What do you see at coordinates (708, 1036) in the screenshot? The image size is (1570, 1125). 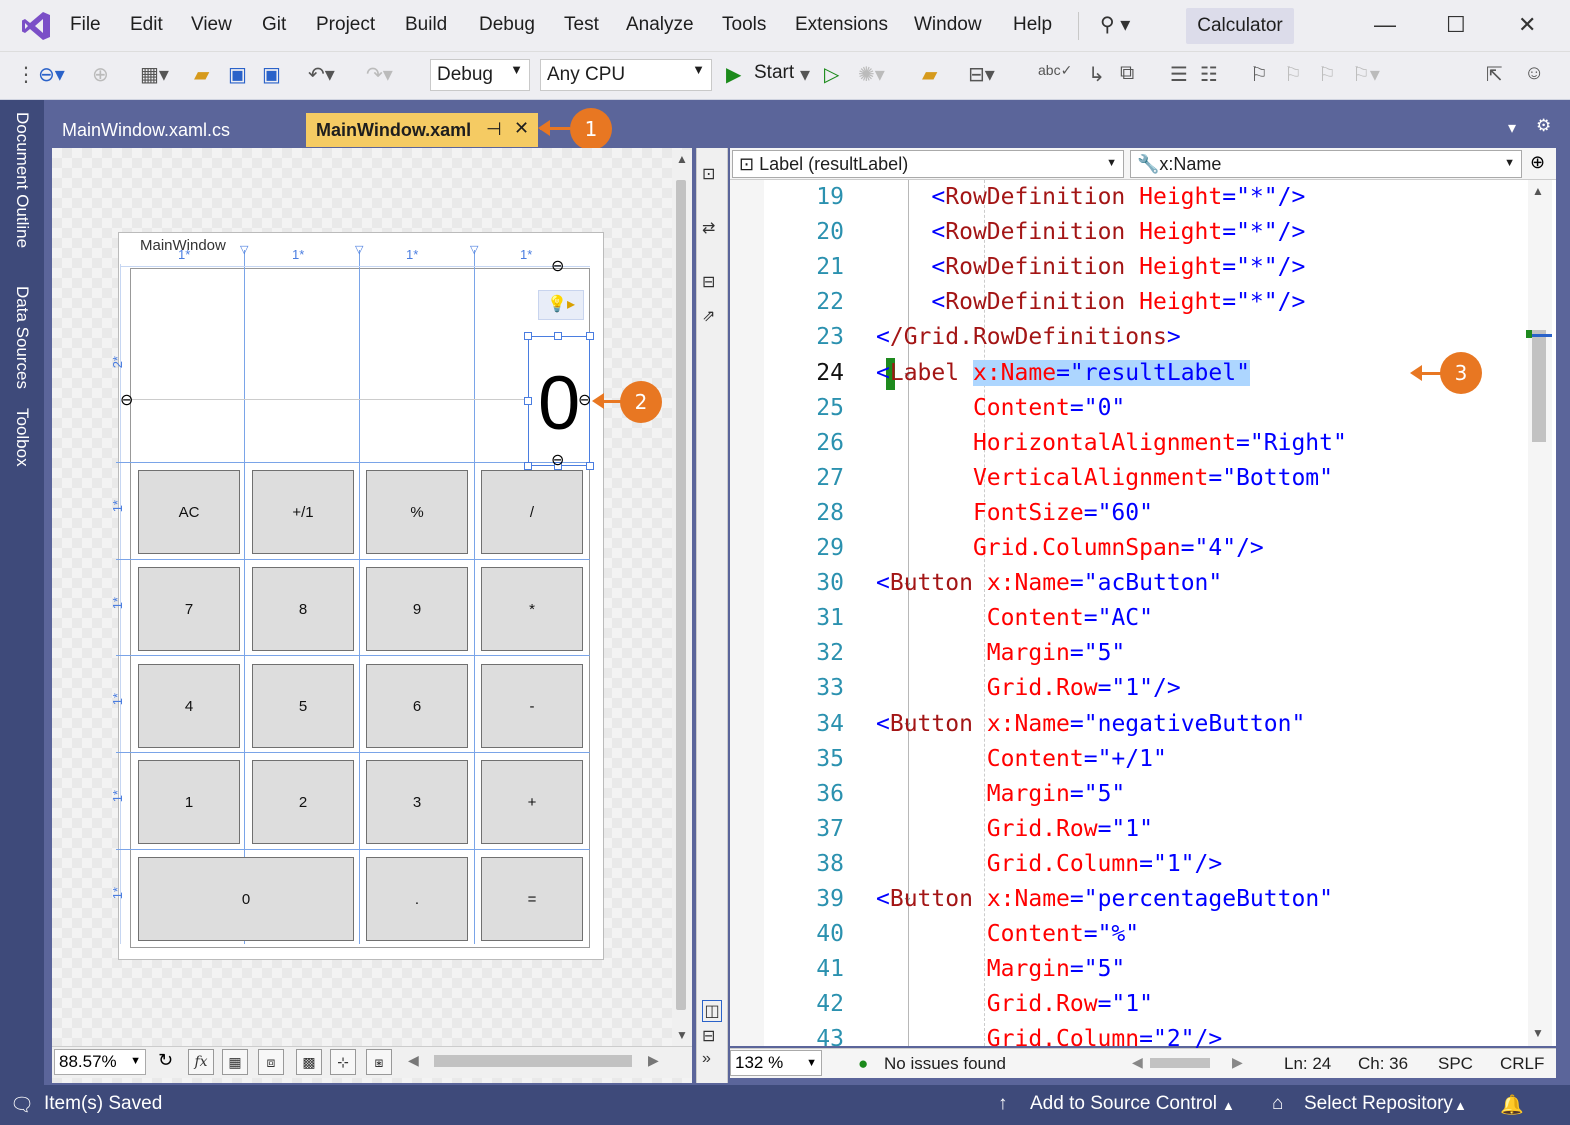 I see `horizontal-split-icon: ⊟` at bounding box center [708, 1036].